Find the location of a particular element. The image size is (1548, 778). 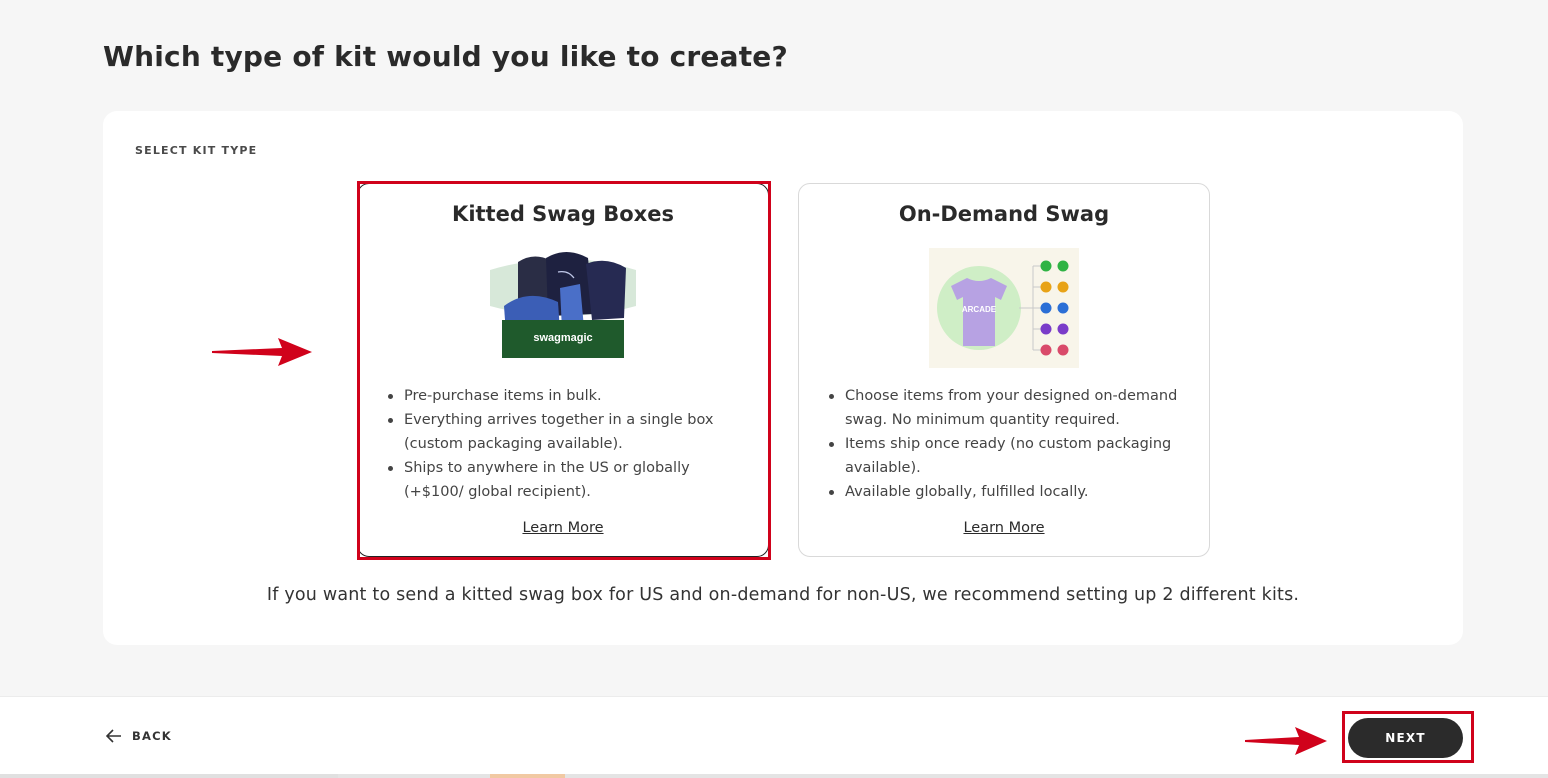

card-title: Kitted Swag Boxes is located at coordinates (563, 214).